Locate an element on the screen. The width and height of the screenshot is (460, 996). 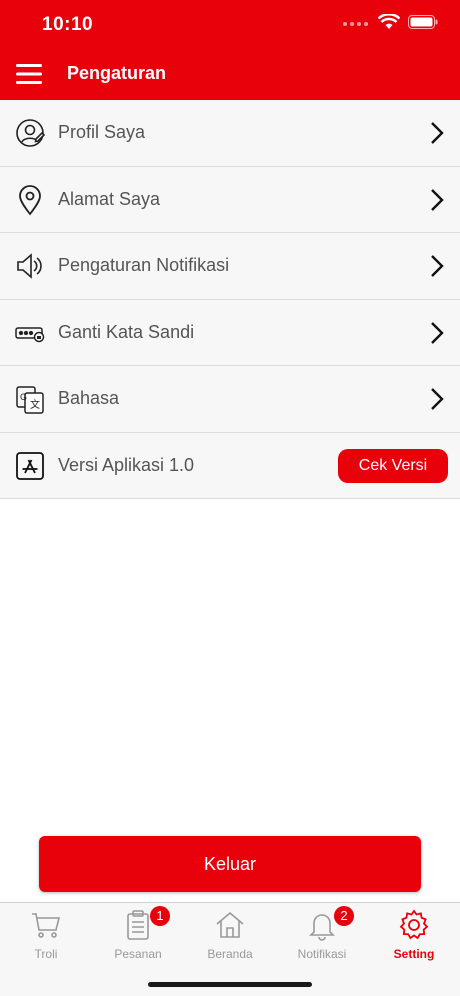
settings-item-version: Versi Aplikasi 1.0 Cek Versi is located at coordinates (230, 465).